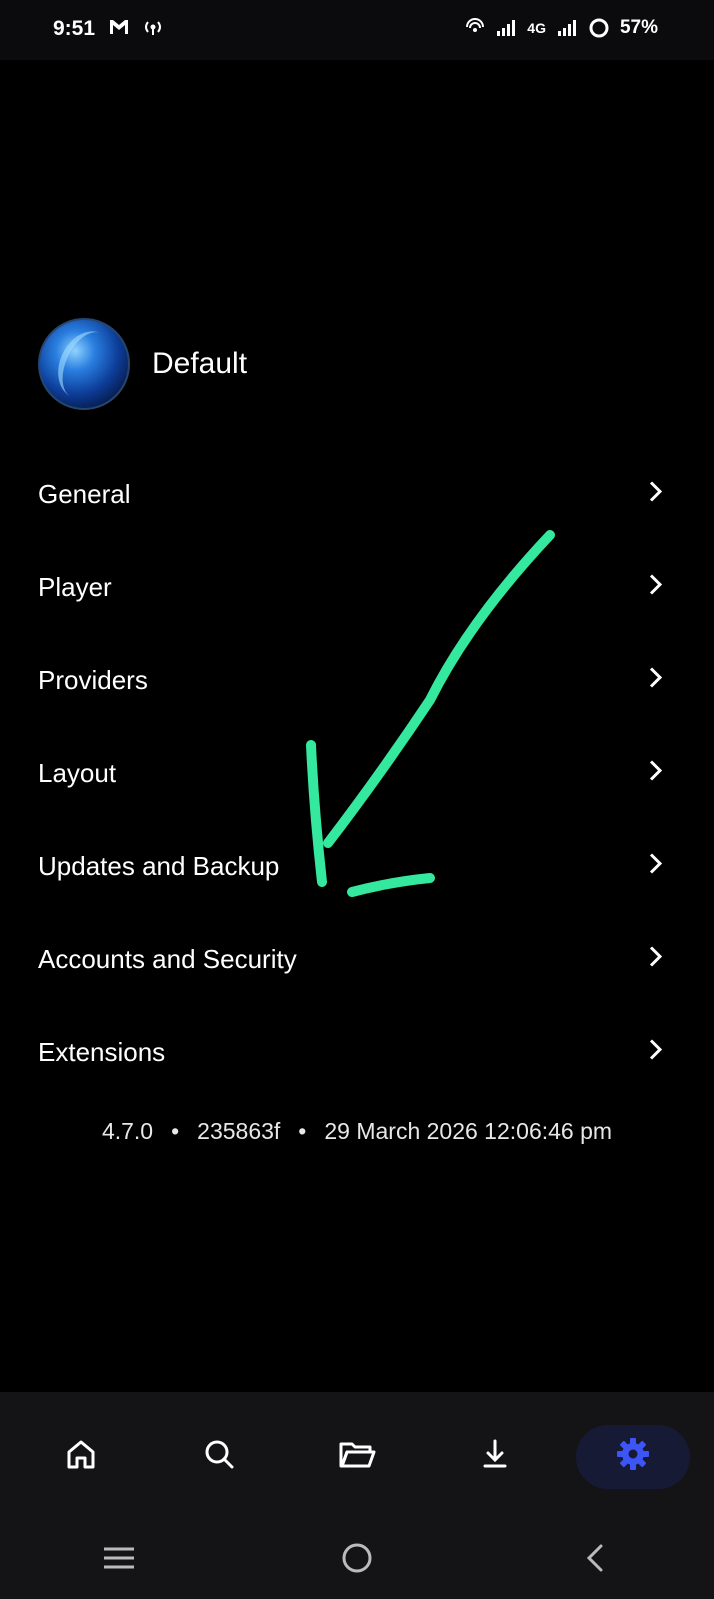  I want to click on folder-icon, so click(357, 1456).